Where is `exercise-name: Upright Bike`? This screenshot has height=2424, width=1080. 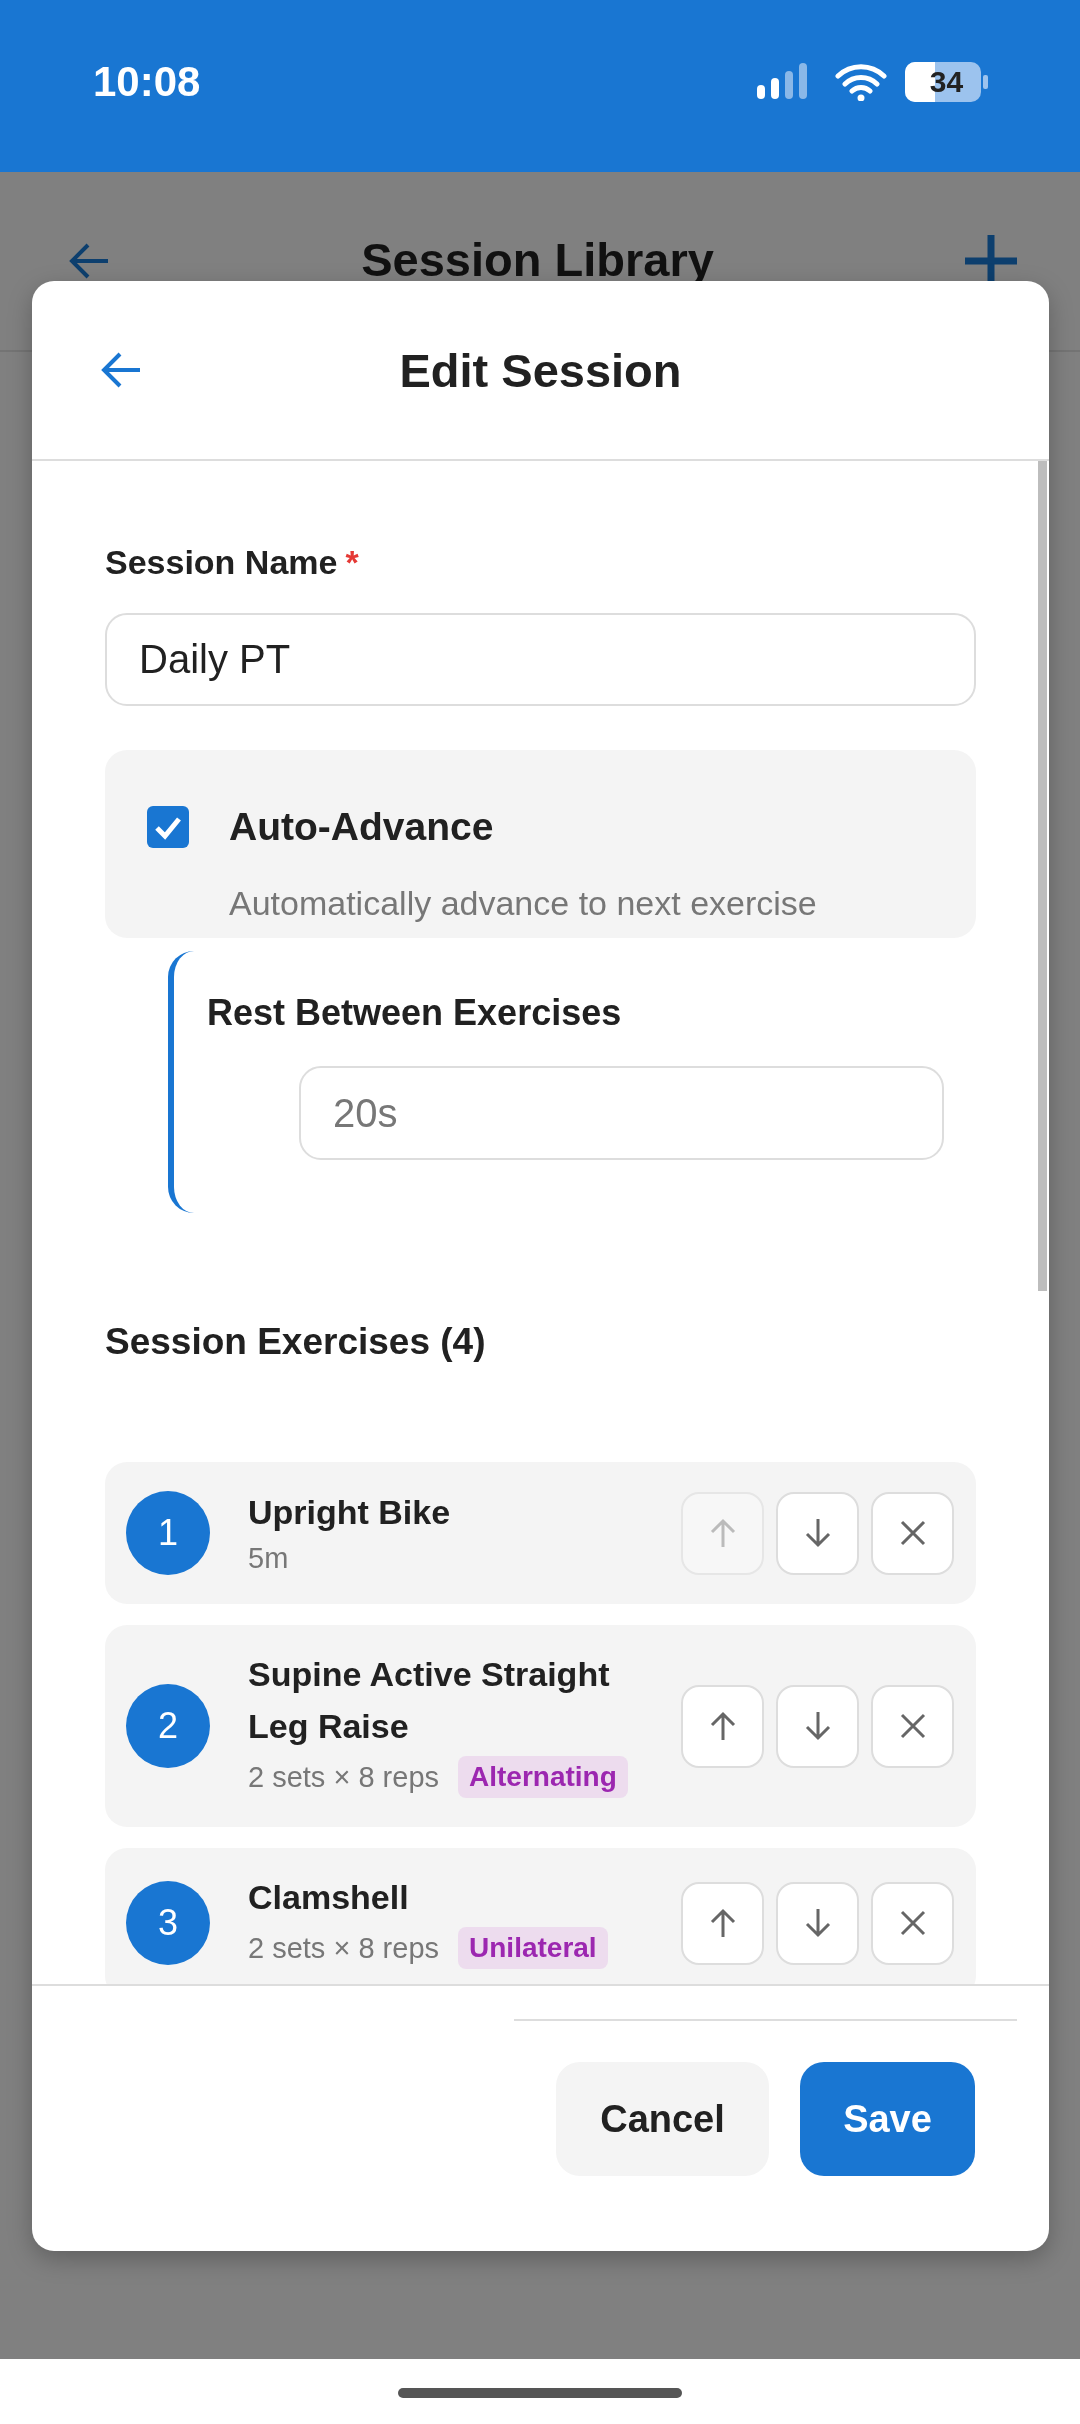
exercise-name: Upright Bike is located at coordinates (350, 1512).